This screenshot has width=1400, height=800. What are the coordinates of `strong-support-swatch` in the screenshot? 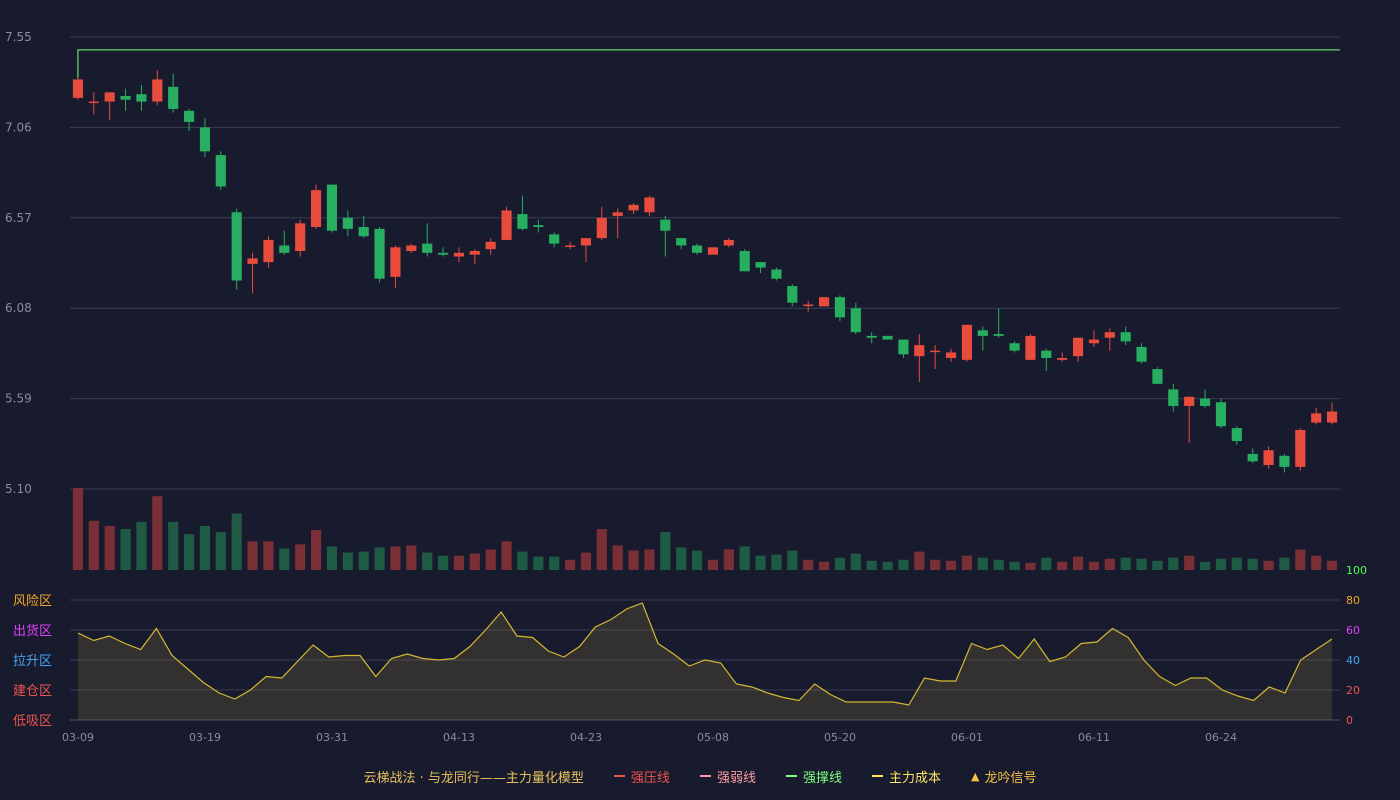 It's located at (791, 776).